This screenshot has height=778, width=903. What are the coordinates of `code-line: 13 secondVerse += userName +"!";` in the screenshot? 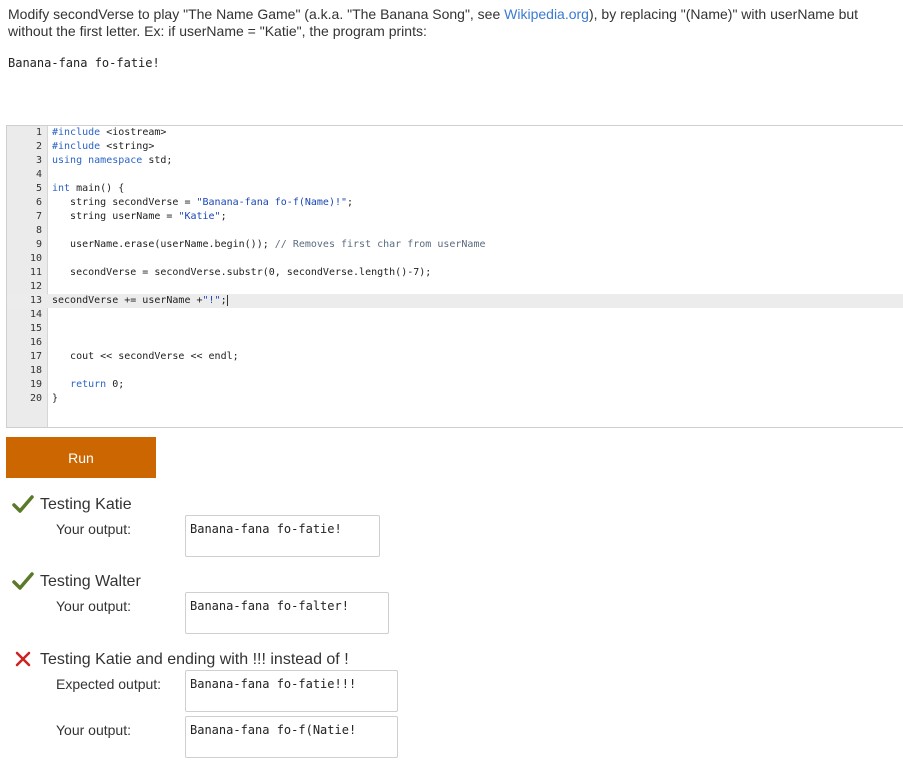 It's located at (455, 301).